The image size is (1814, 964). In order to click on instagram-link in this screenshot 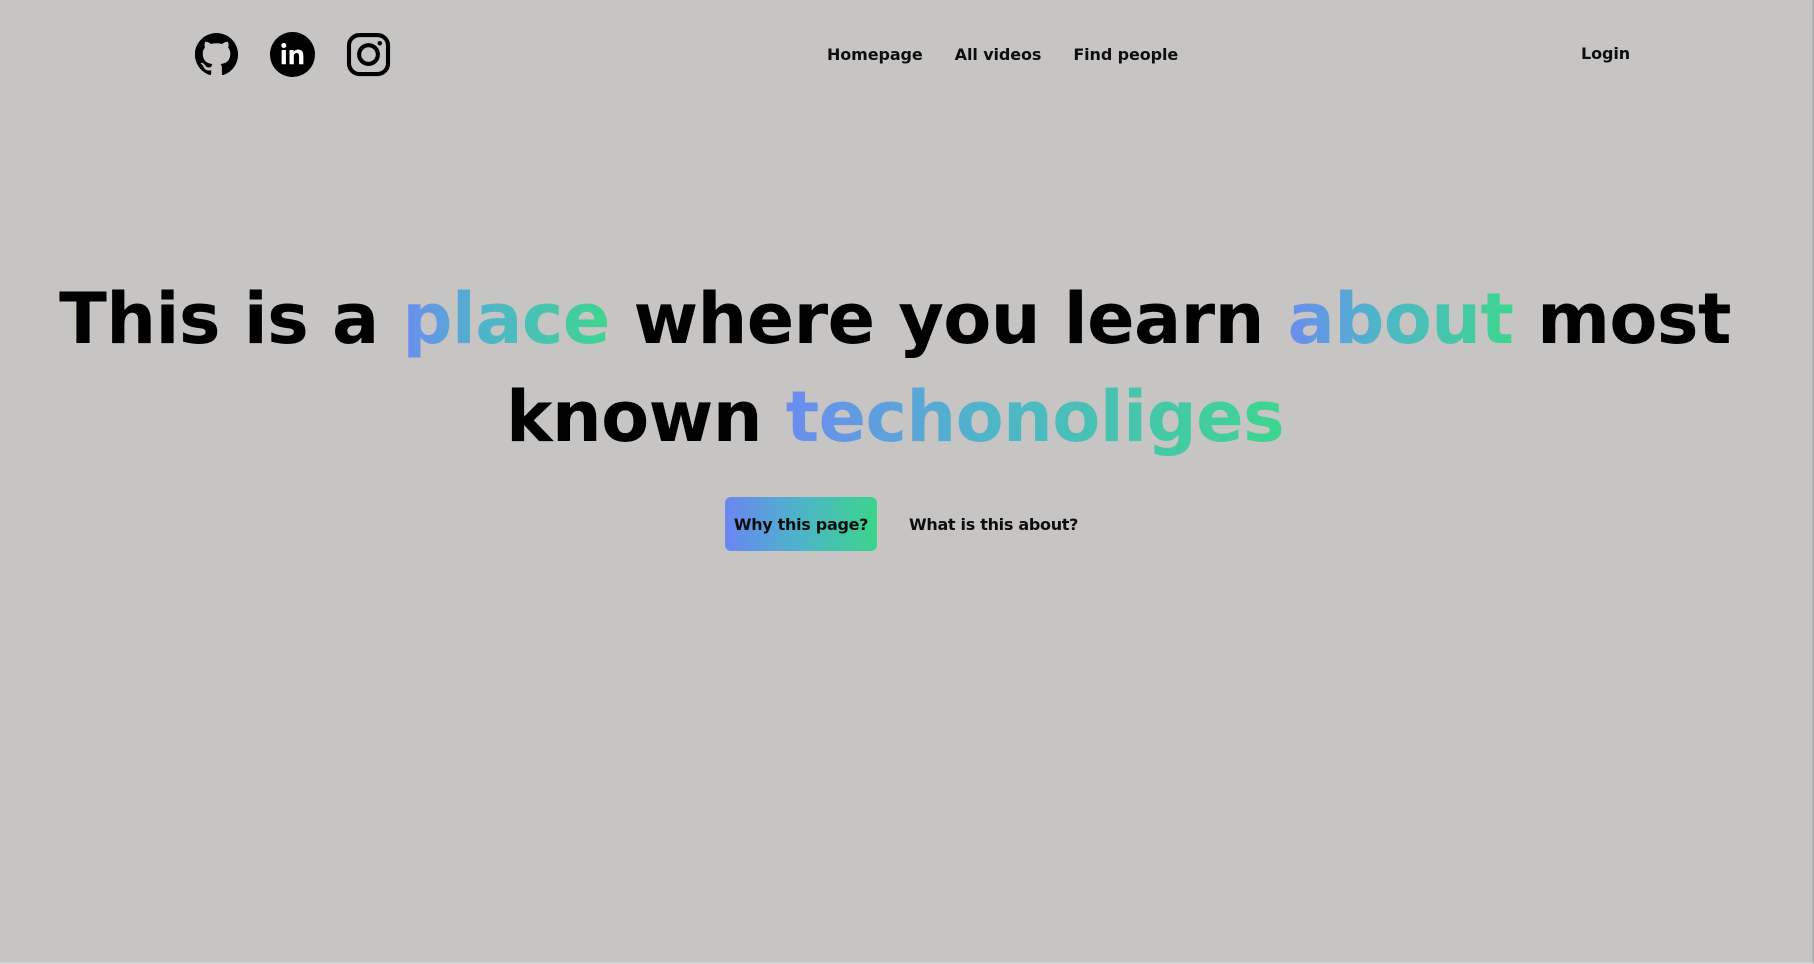, I will do `click(368, 54)`.